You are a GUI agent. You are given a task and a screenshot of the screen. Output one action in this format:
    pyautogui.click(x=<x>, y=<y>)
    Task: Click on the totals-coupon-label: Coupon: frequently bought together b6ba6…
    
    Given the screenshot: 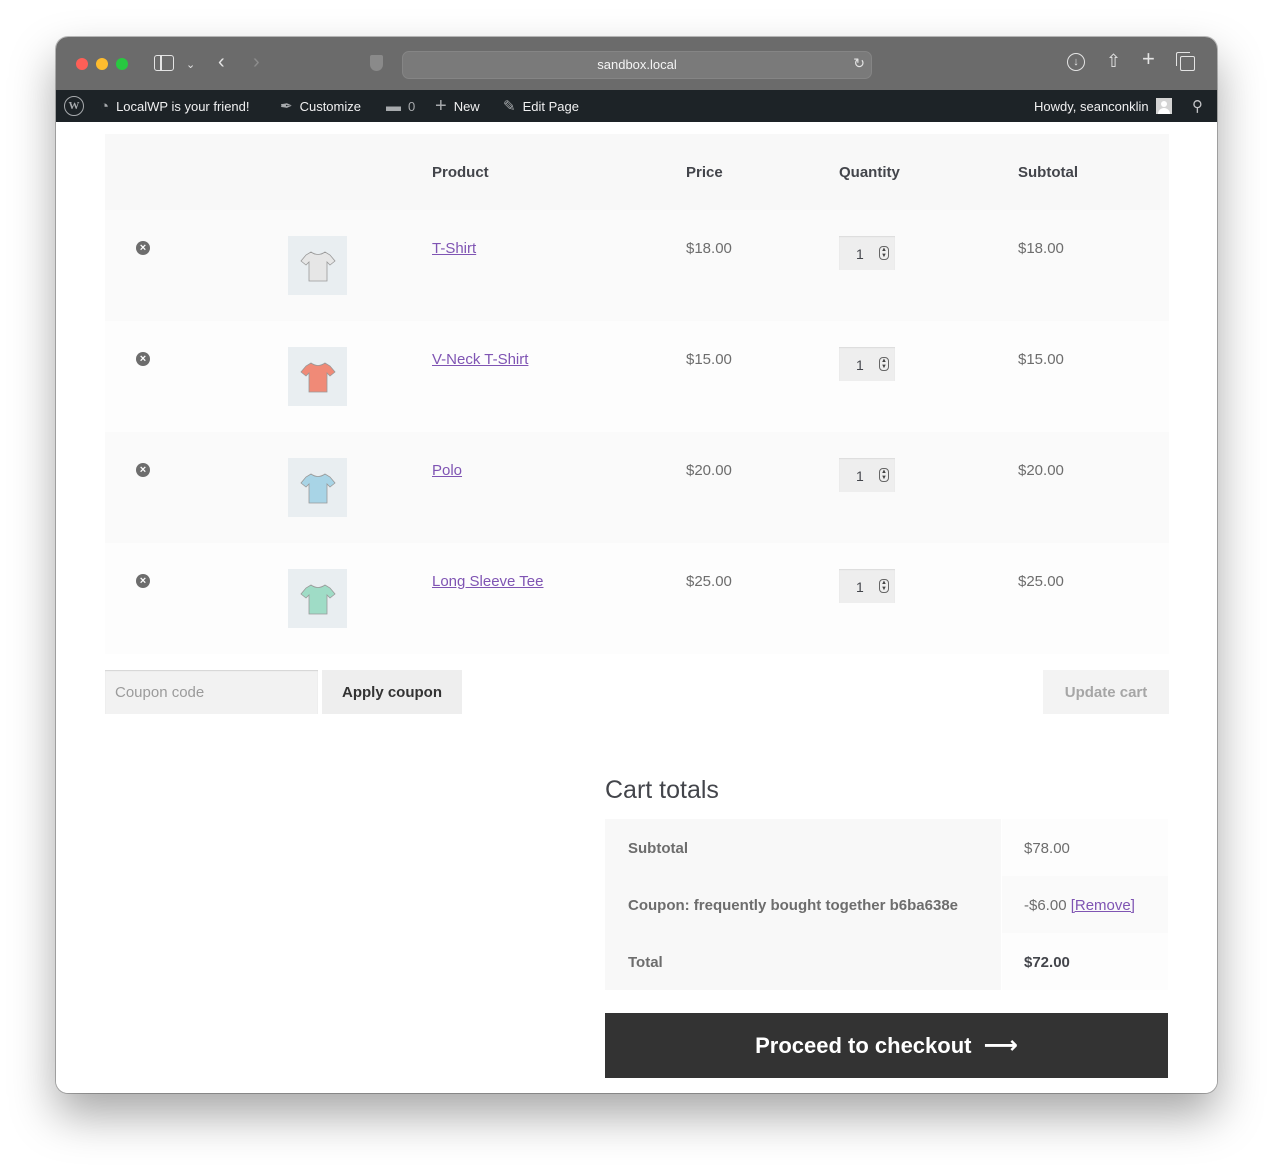 What is the action you would take?
    pyautogui.click(x=803, y=904)
    